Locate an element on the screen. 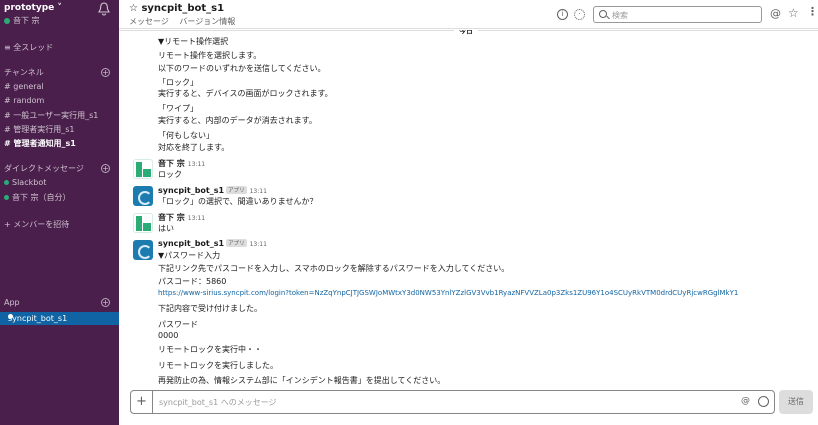  current-user: 音下 宗 is located at coordinates (22, 20).